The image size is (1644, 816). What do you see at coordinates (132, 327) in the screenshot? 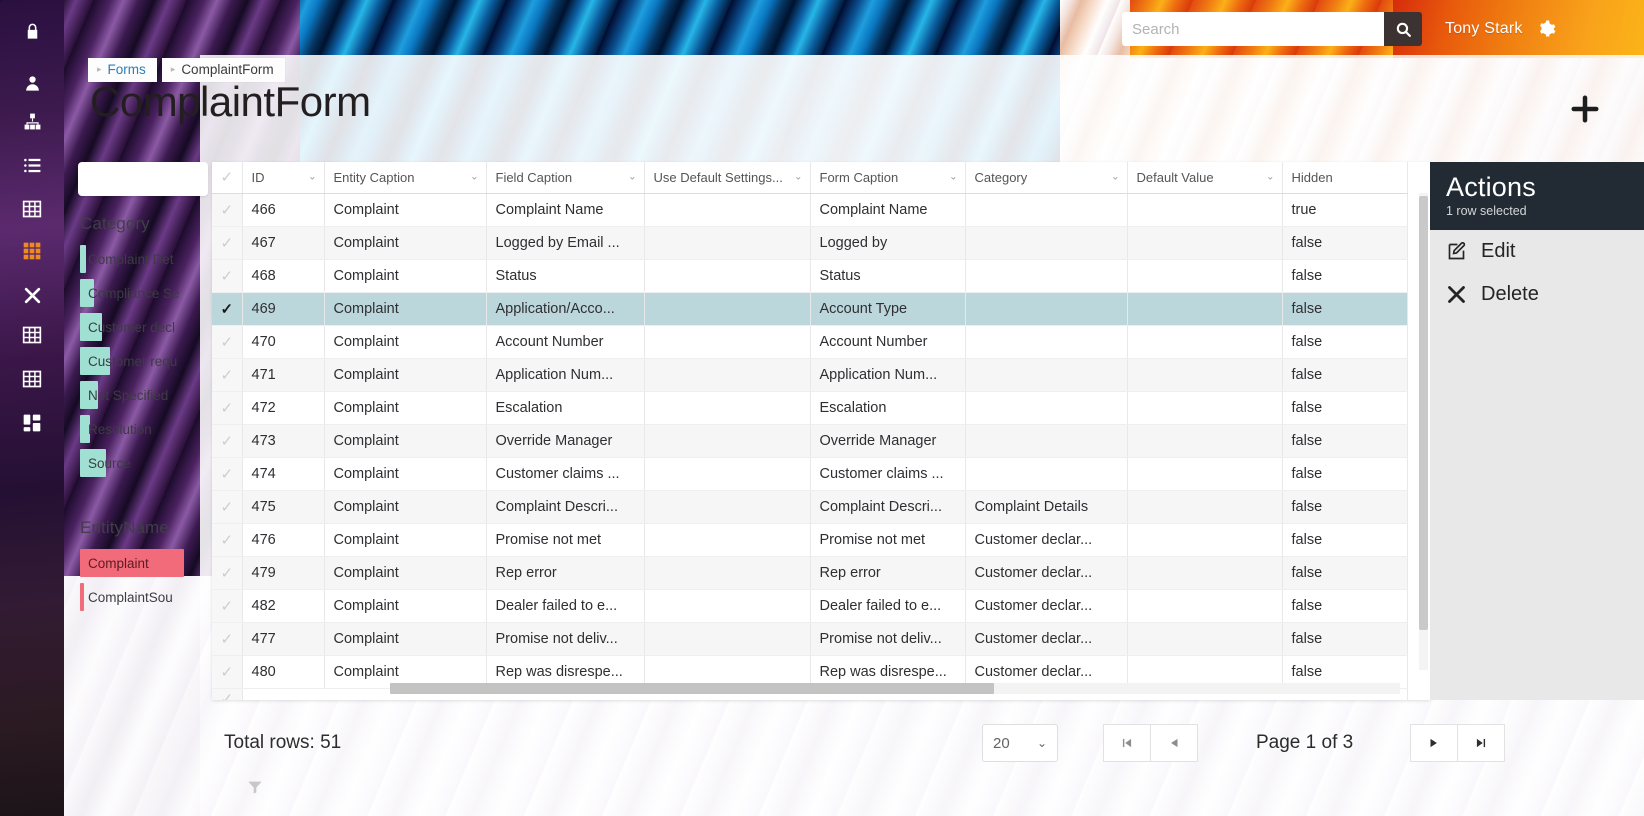
I see `facet-label: Customer decl` at bounding box center [132, 327].